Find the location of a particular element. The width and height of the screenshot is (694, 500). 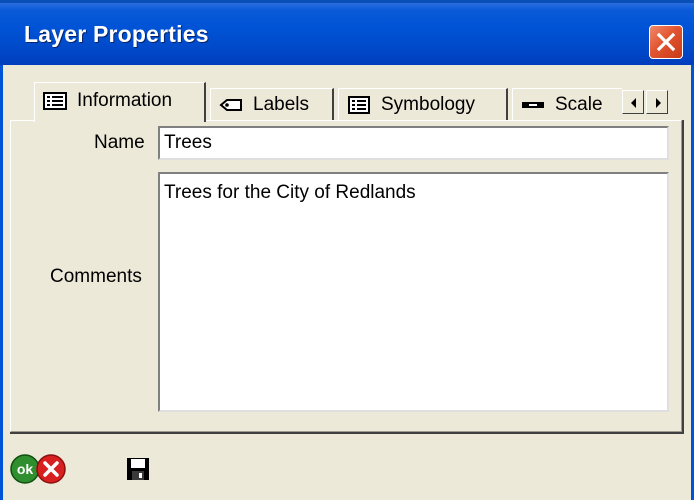

name-label: Name is located at coordinates (119, 142).